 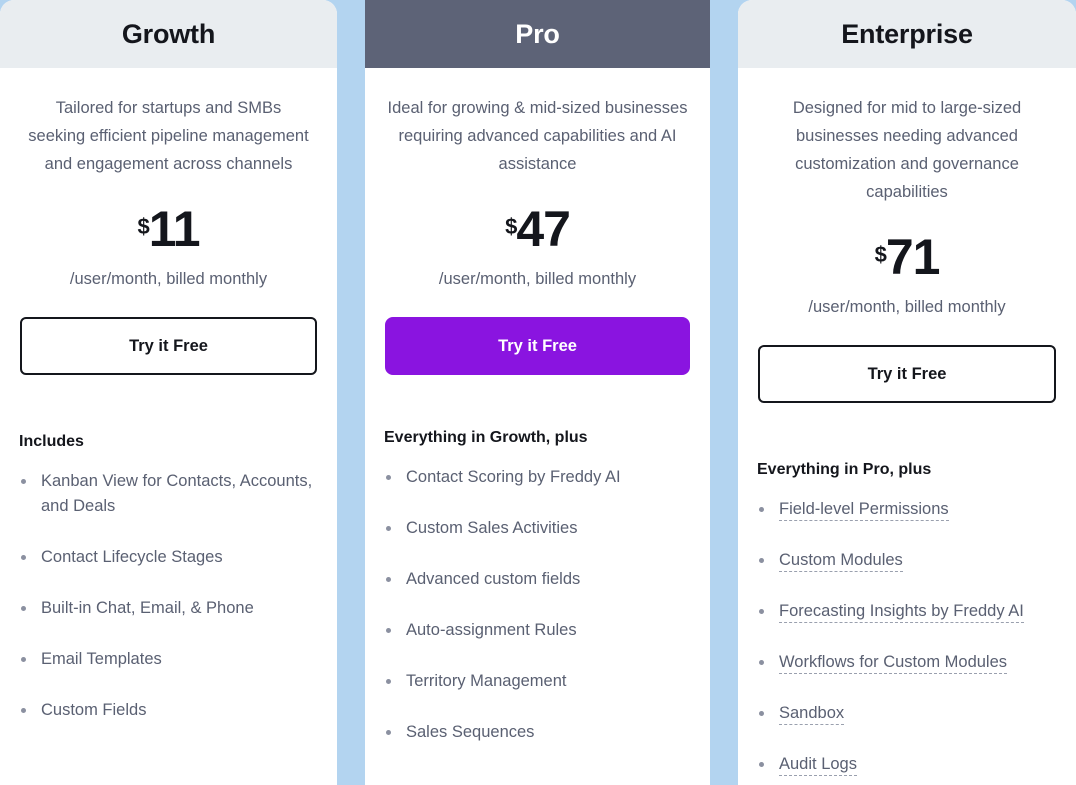 I want to click on list-item: Forecasting Insights by Freddy AI, so click(x=907, y=611).